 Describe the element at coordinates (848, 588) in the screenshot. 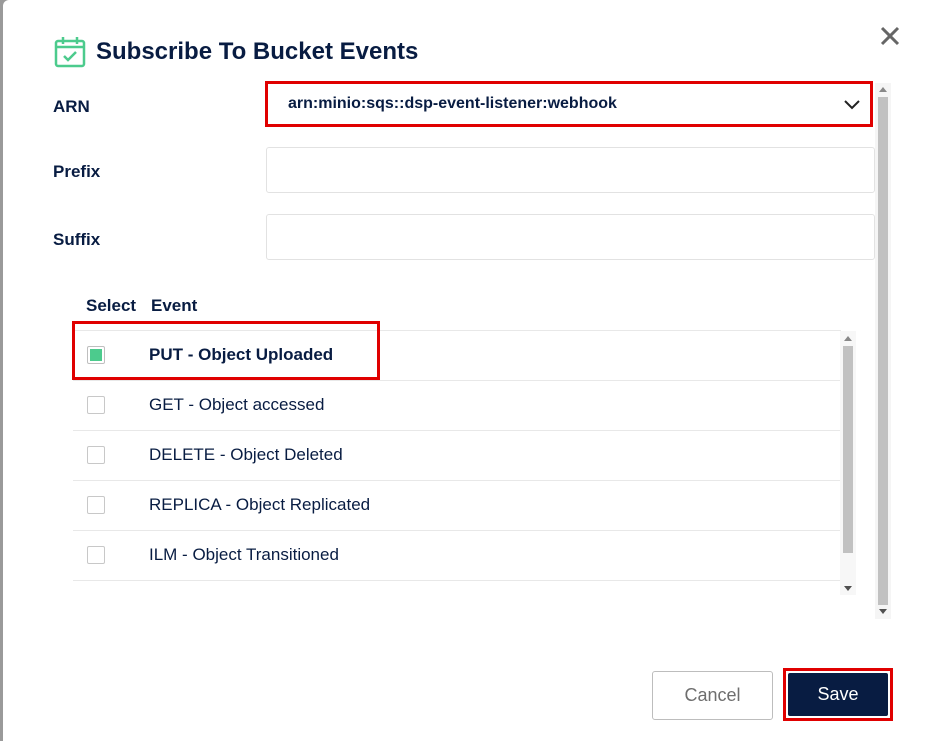

I see `events-scroll-down-icon` at that location.